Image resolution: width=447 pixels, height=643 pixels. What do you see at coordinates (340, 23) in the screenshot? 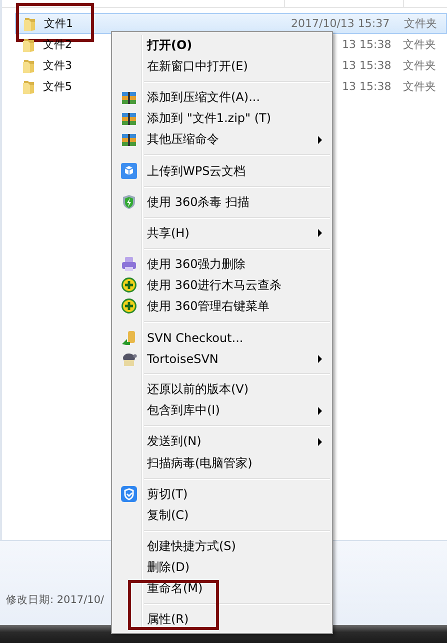
I see `modified-date: 2017/10/13 15:37` at bounding box center [340, 23].